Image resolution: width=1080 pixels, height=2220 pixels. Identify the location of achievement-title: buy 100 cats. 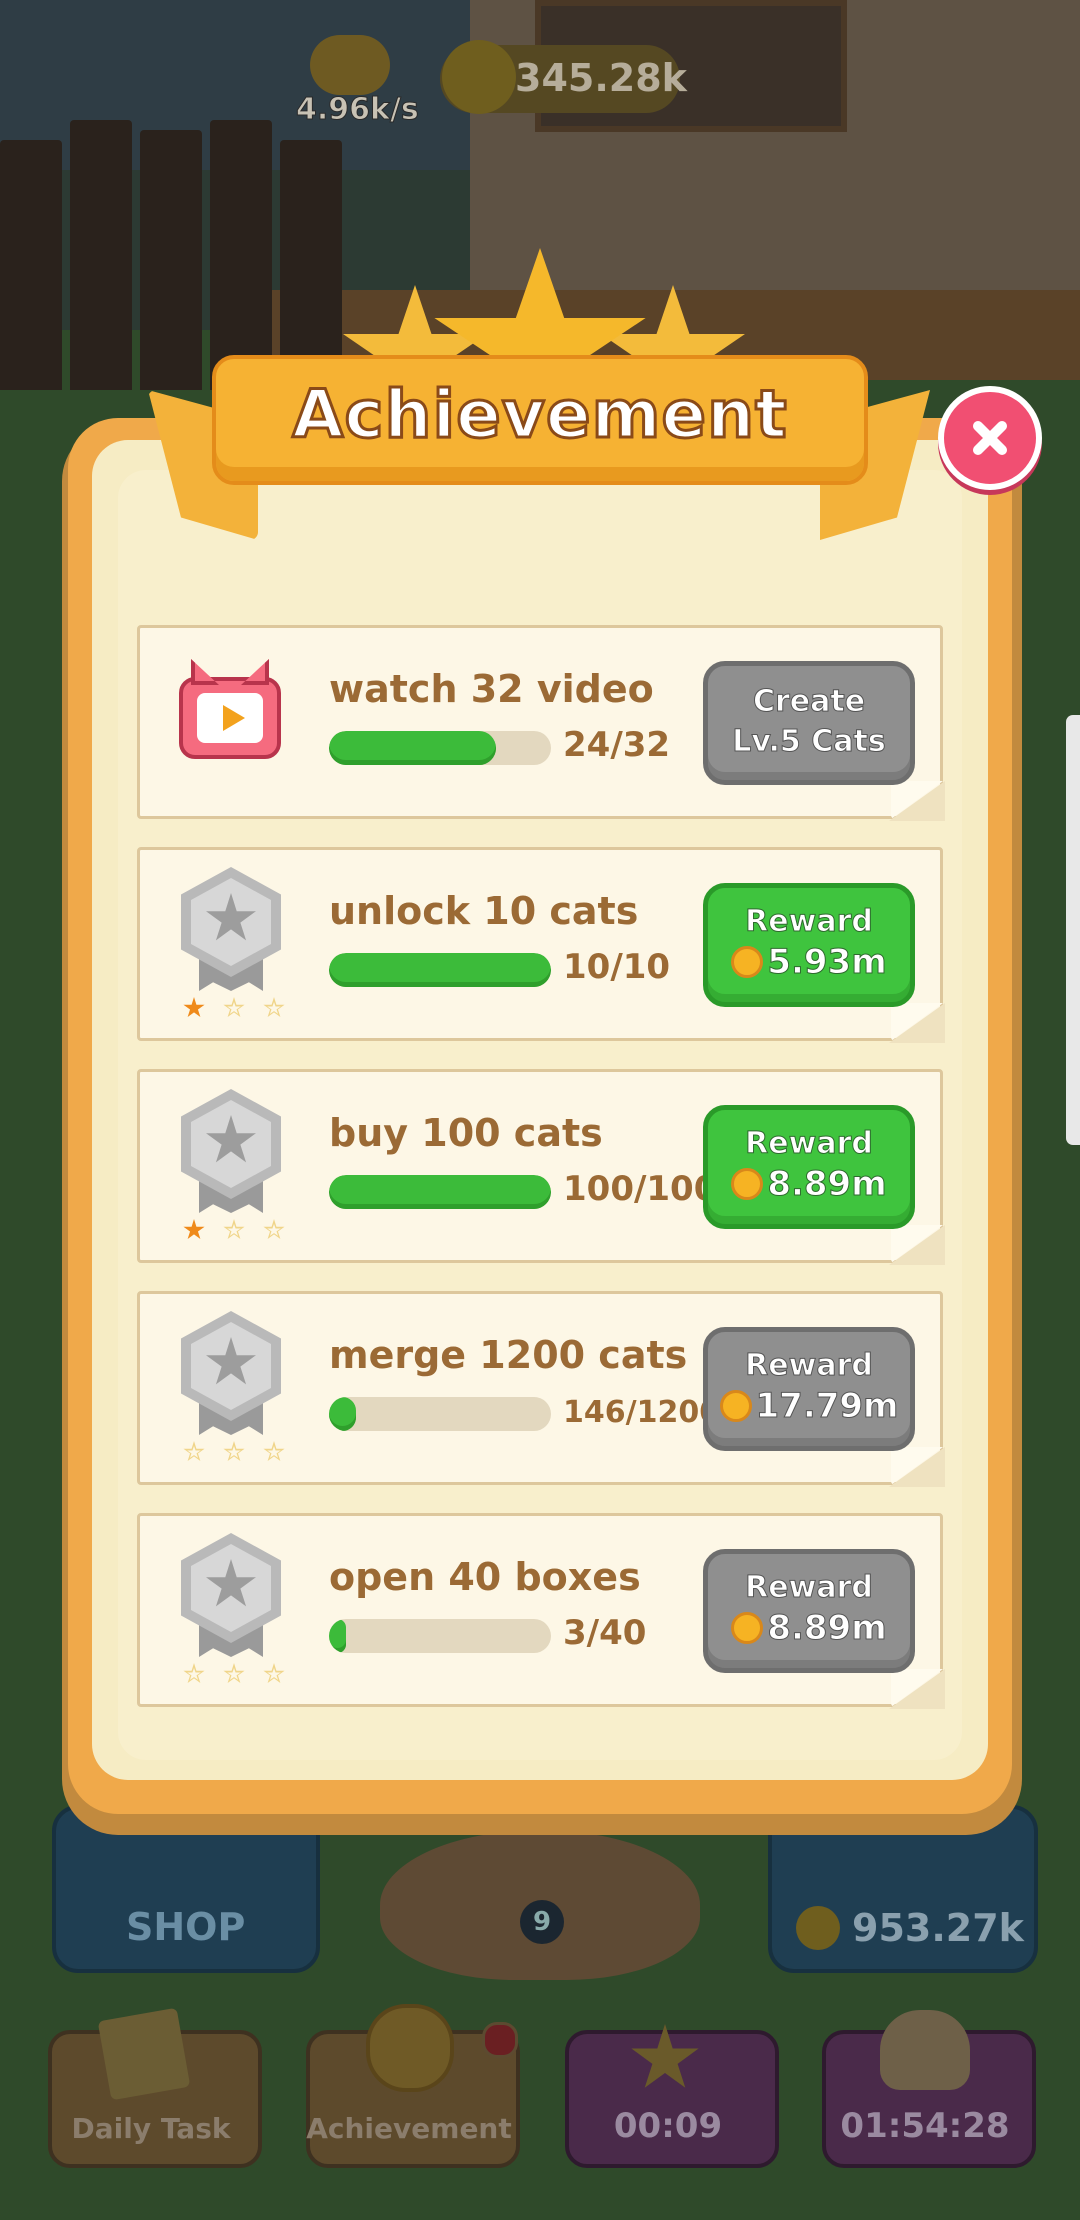
(466, 1133).